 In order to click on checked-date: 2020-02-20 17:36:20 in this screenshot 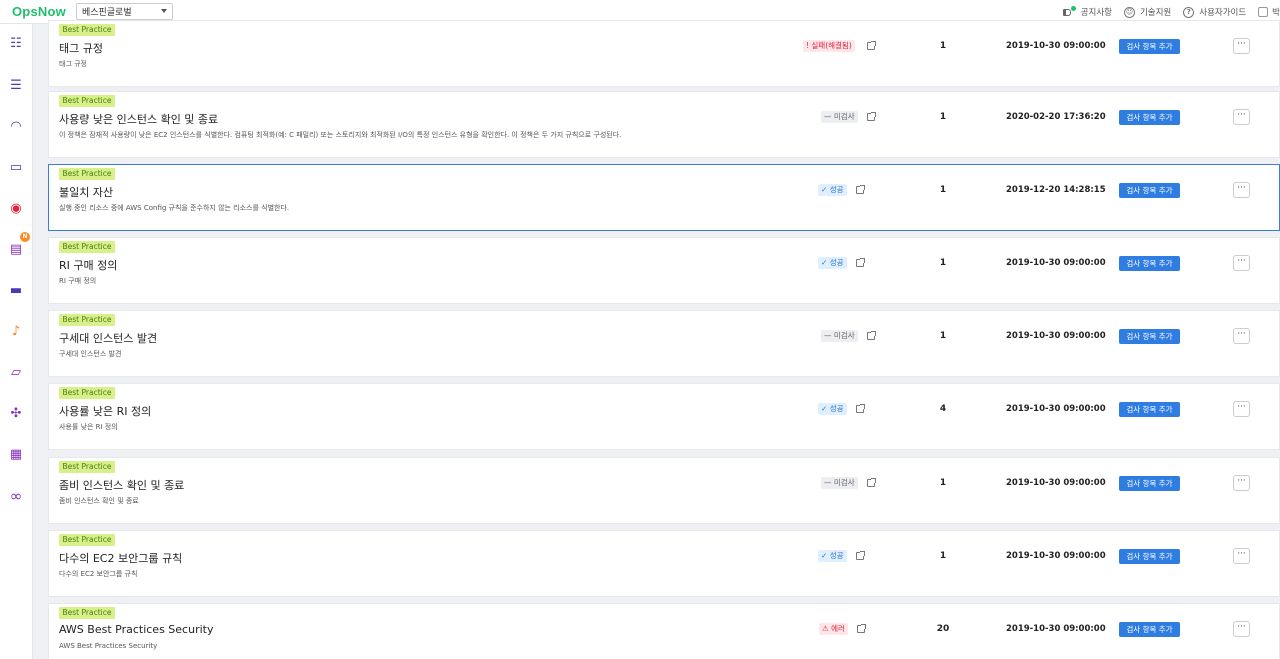, I will do `click(1056, 117)`.